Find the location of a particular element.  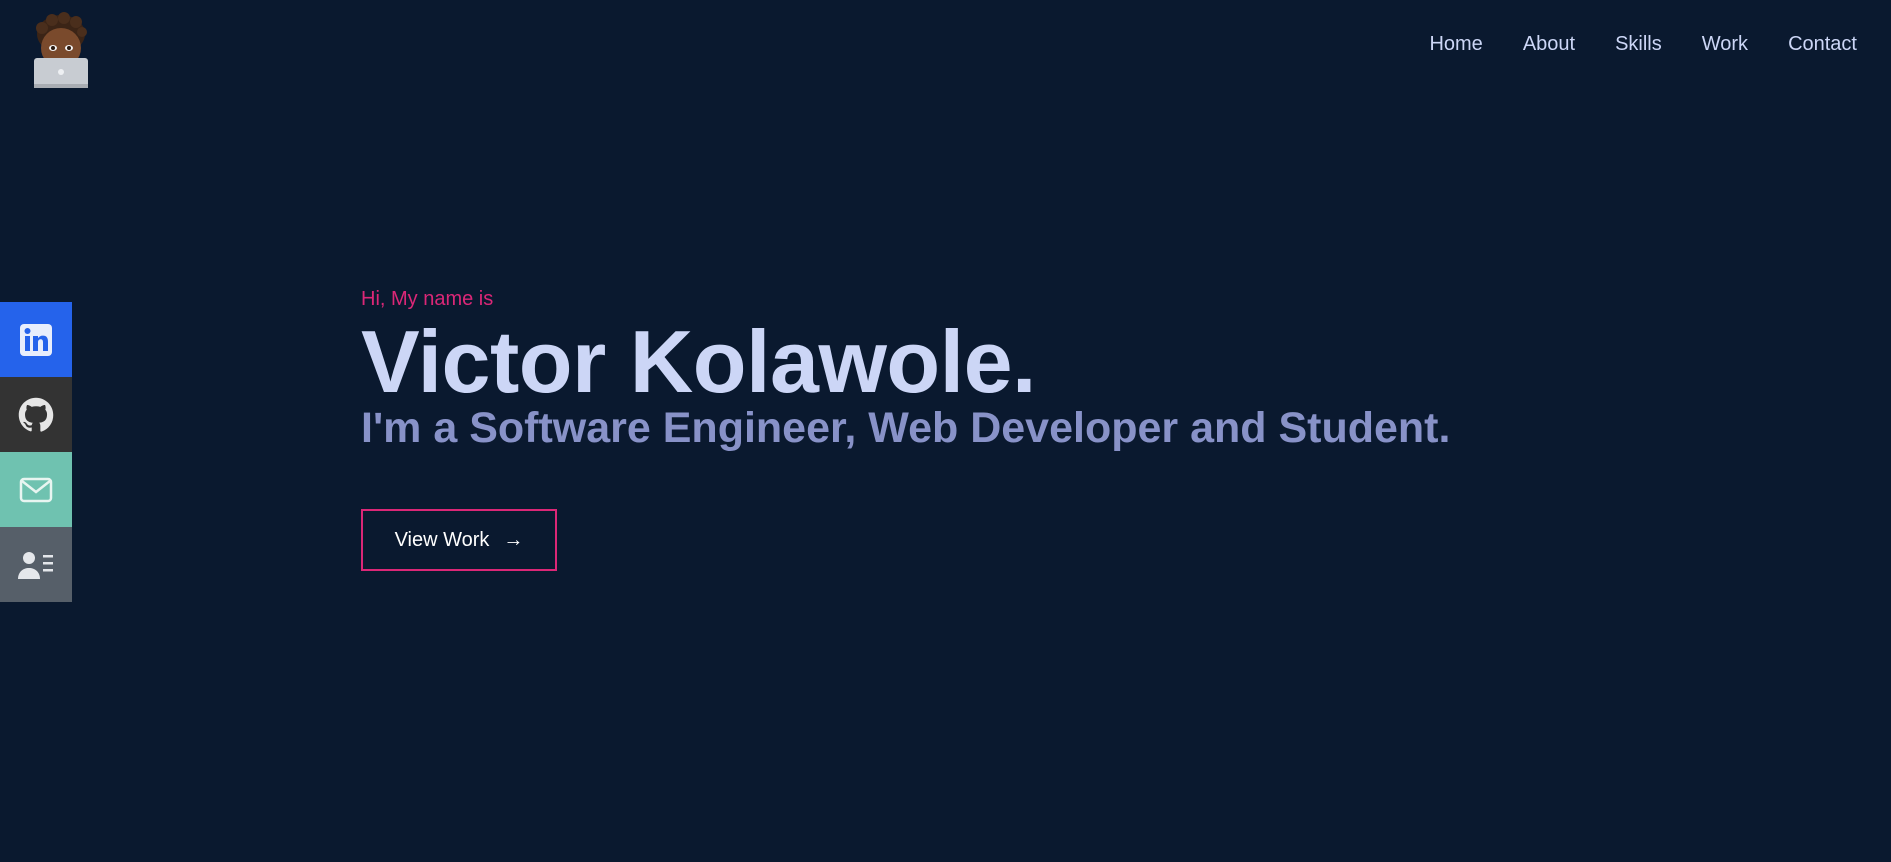

nav-work: Work is located at coordinates (1725, 44).